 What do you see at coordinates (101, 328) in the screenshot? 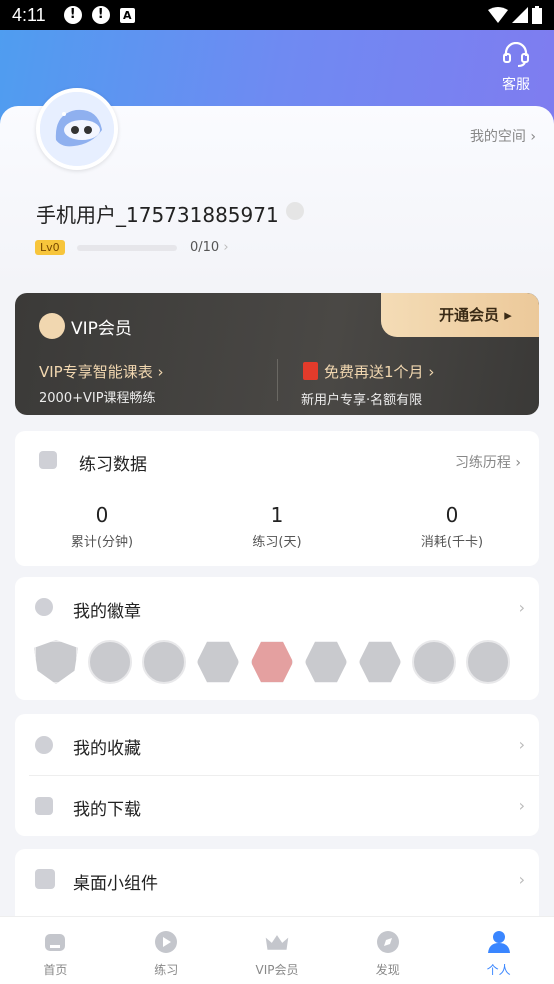
I see `vip-title: VIP会员` at bounding box center [101, 328].